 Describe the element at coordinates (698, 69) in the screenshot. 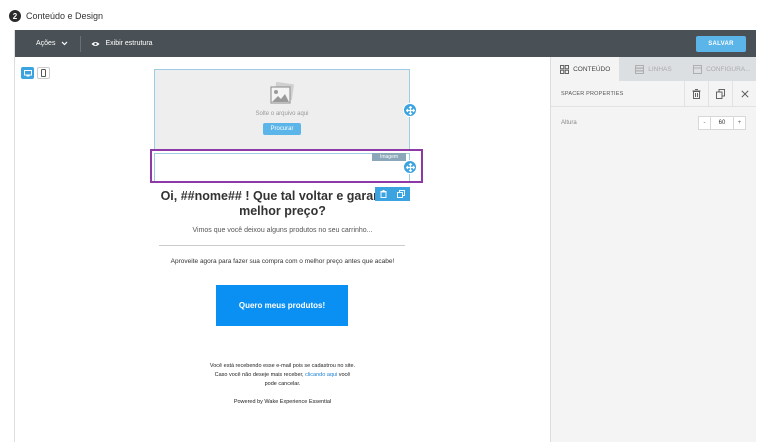

I see `settings-icon` at that location.